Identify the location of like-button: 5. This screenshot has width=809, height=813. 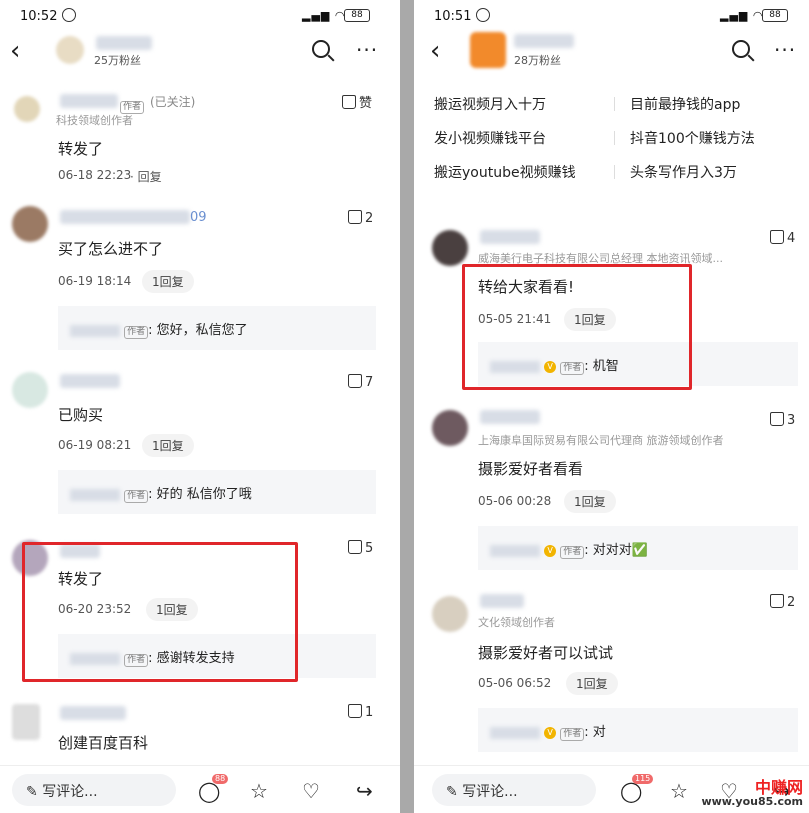
(360, 548).